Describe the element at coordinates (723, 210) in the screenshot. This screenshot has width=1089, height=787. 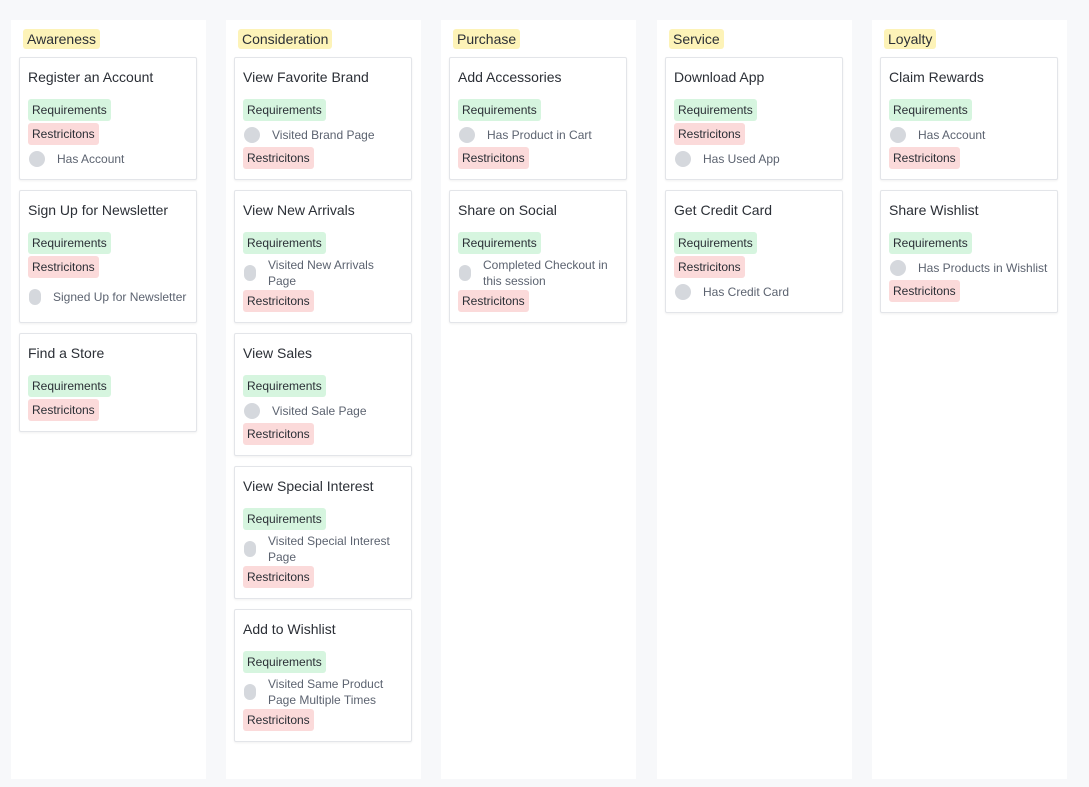
I see `card-title: Get Credit Card` at that location.